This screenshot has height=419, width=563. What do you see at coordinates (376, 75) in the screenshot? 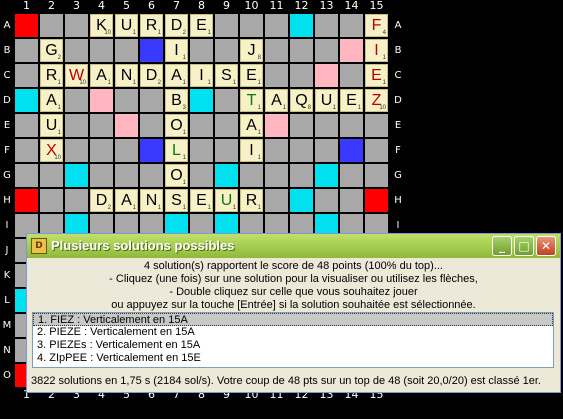
I see `tile-letter: E` at bounding box center [376, 75].